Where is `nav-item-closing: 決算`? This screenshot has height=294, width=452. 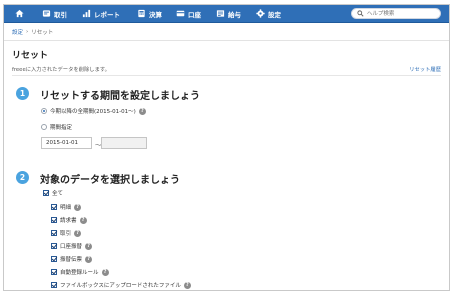
nav-item-closing: 決算 is located at coordinates (149, 13).